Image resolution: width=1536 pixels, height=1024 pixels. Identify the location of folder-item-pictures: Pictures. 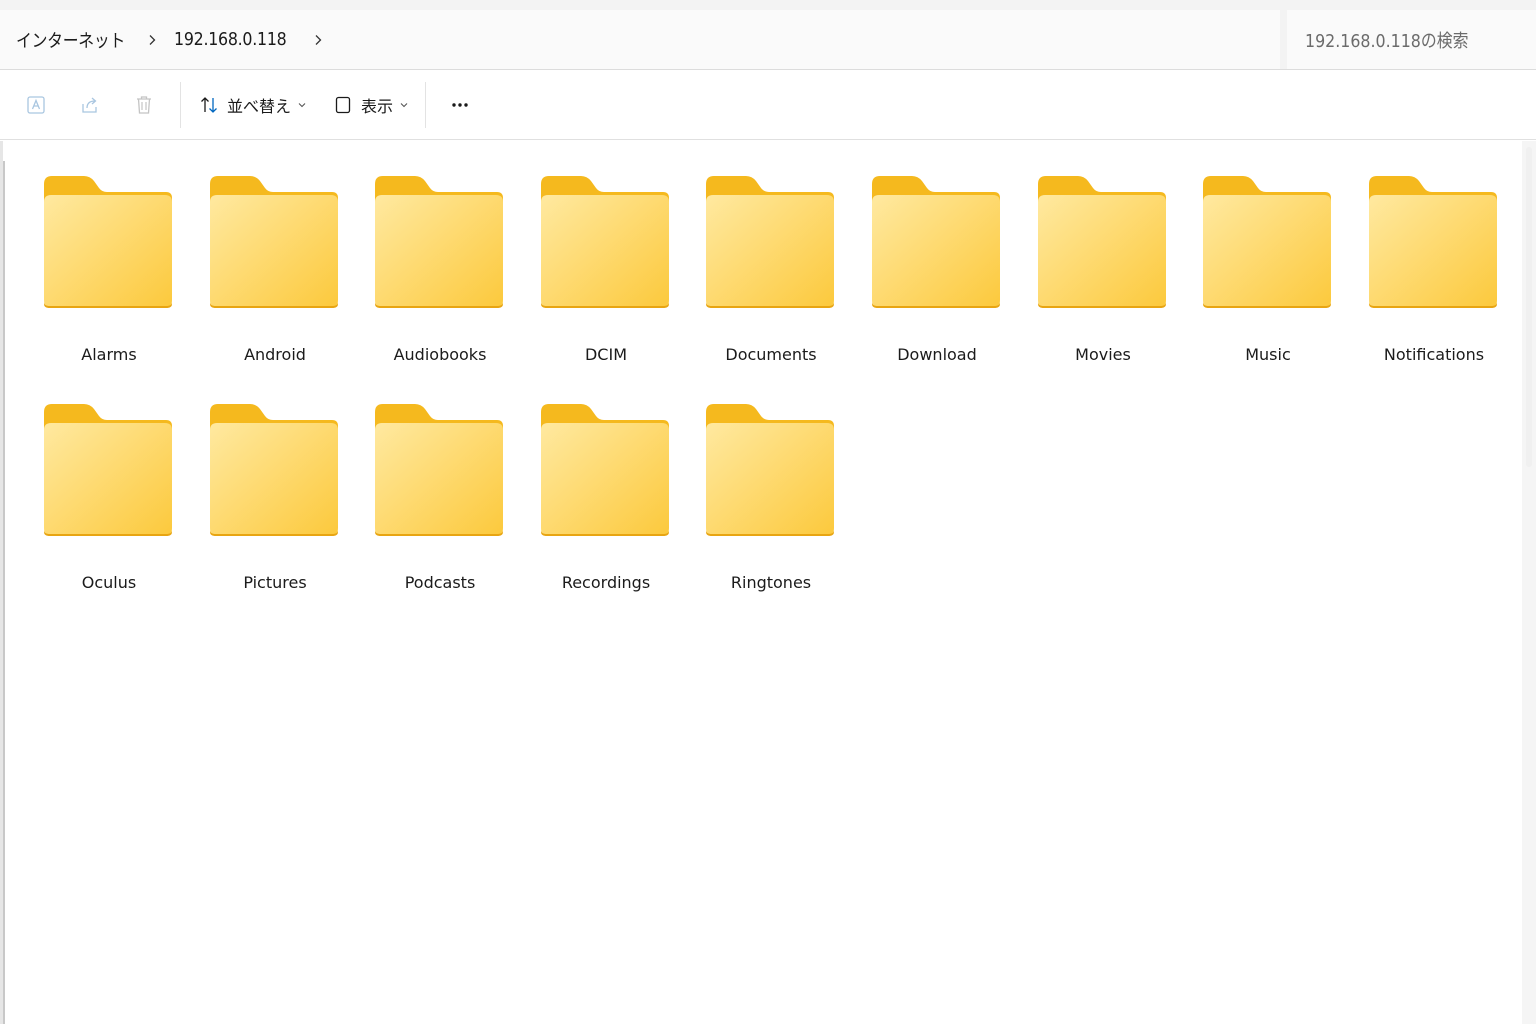
(275, 504).